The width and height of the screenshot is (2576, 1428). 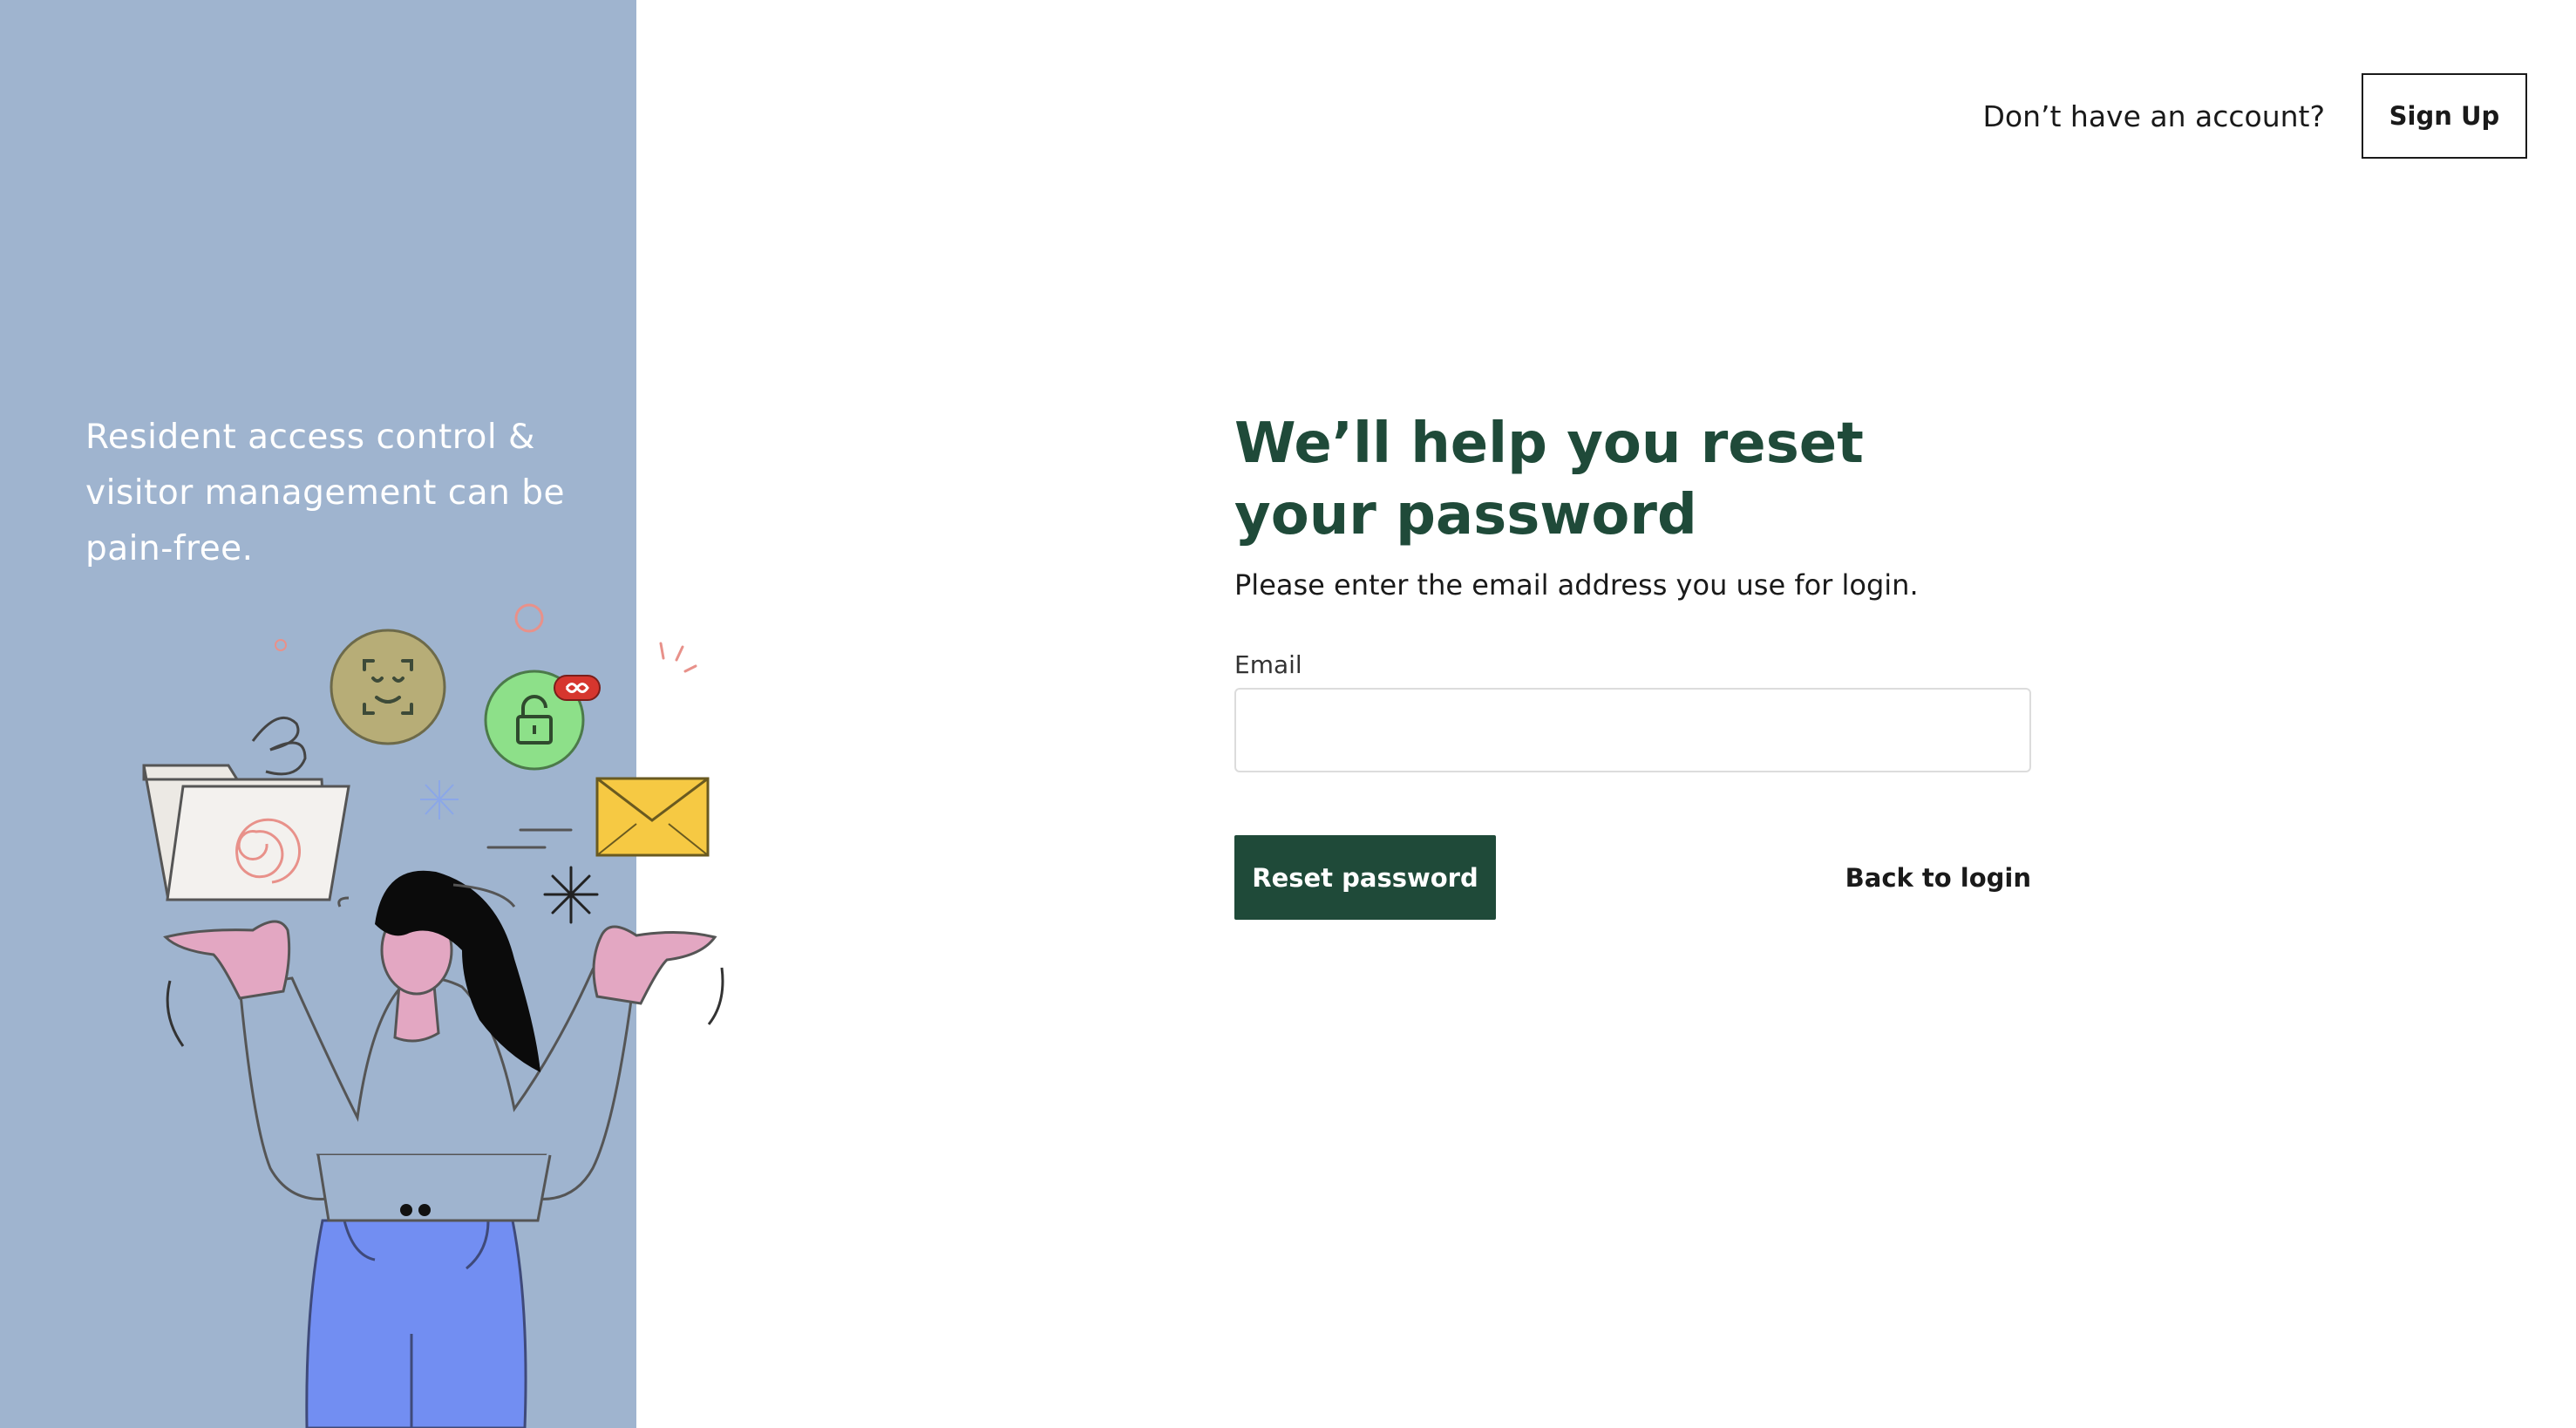 What do you see at coordinates (2153, 116) in the screenshot?
I see `no-account-text: Don’t have an account?` at bounding box center [2153, 116].